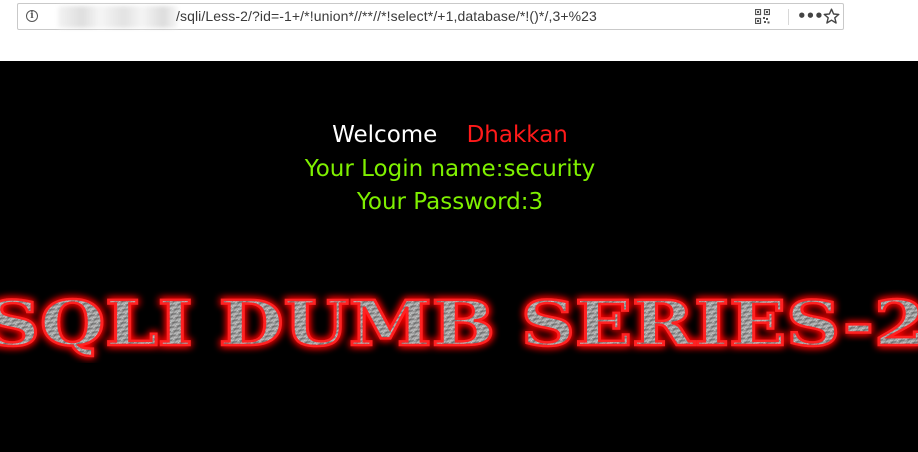 The height and width of the screenshot is (452, 918). What do you see at coordinates (810, 16) in the screenshot?
I see `more-icon: •••` at bounding box center [810, 16].